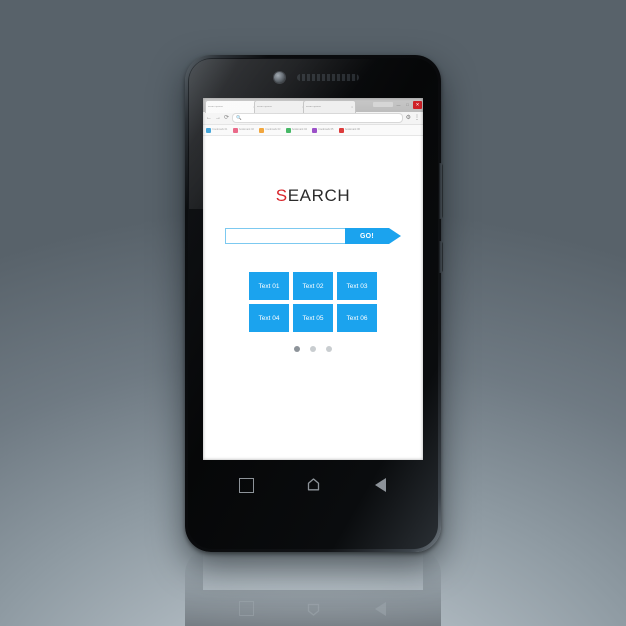 Image resolution: width=626 pixels, height=626 pixels. What do you see at coordinates (417, 104) in the screenshot?
I see `close-window-icon: ✕` at bounding box center [417, 104].